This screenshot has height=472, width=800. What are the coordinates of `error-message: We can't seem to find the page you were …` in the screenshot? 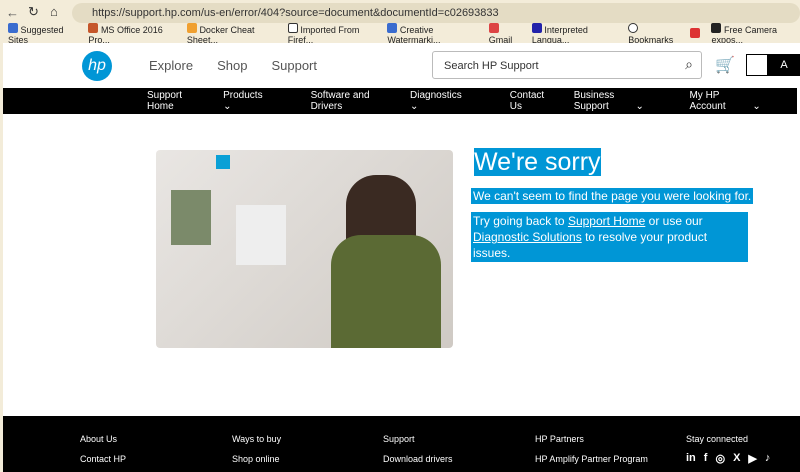 It's located at (612, 196).